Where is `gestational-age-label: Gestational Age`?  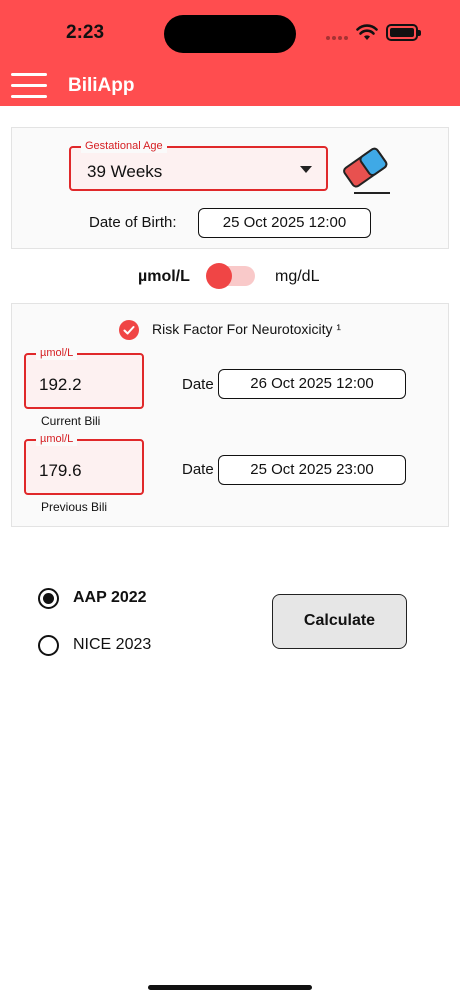
gestational-age-label: Gestational Age is located at coordinates (124, 146).